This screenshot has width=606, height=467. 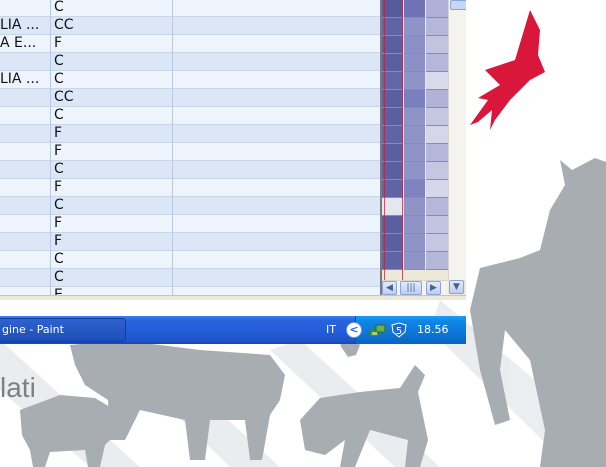 What do you see at coordinates (354, 330) in the screenshot?
I see `show-hidden-icons-button: <` at bounding box center [354, 330].